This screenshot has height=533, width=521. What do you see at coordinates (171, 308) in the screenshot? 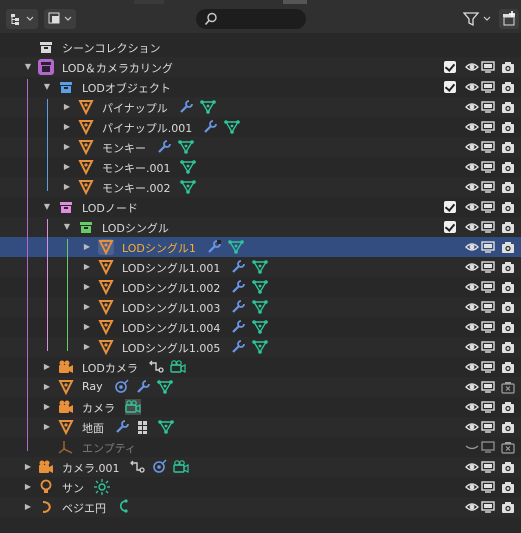
I see `row-label: LODシングル1.003` at bounding box center [171, 308].